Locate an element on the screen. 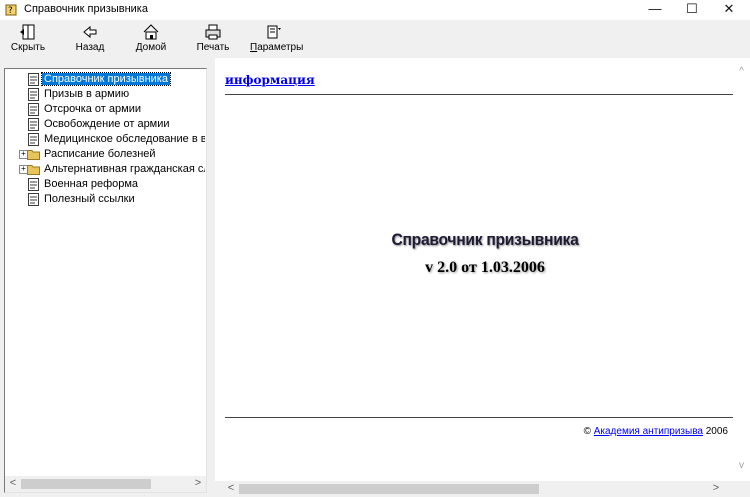  tree-horizontal-scrollbar: < > is located at coordinates (105, 484).